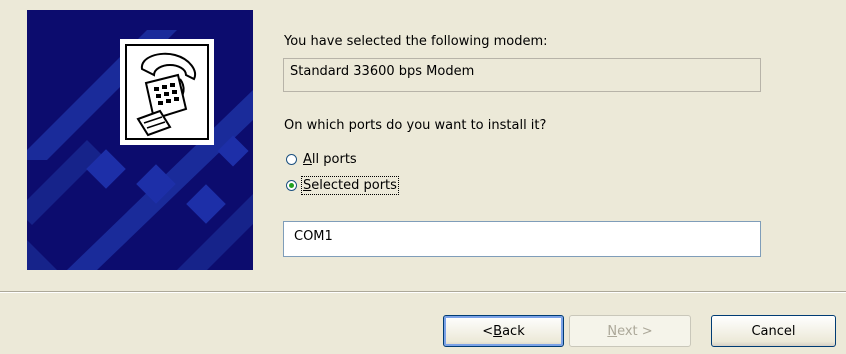  I want to click on selected-ports-label: Selected ports, so click(350, 185).